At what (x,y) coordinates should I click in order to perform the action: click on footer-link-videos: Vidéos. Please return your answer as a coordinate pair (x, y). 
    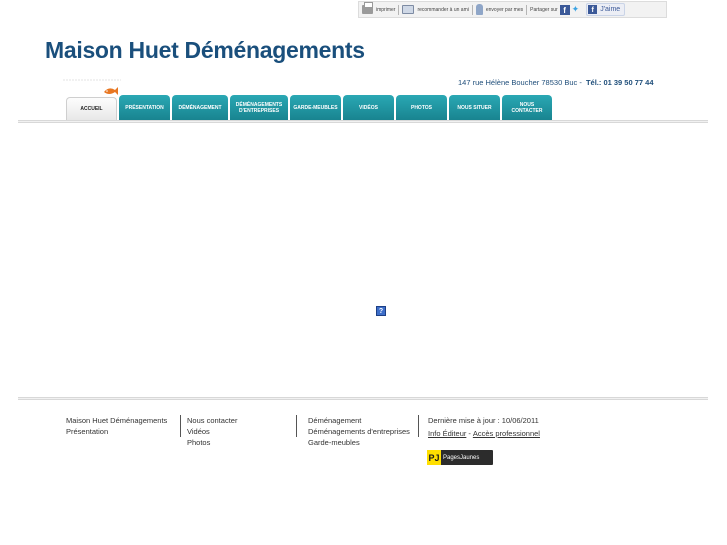
    Looking at the image, I should click on (212, 431).